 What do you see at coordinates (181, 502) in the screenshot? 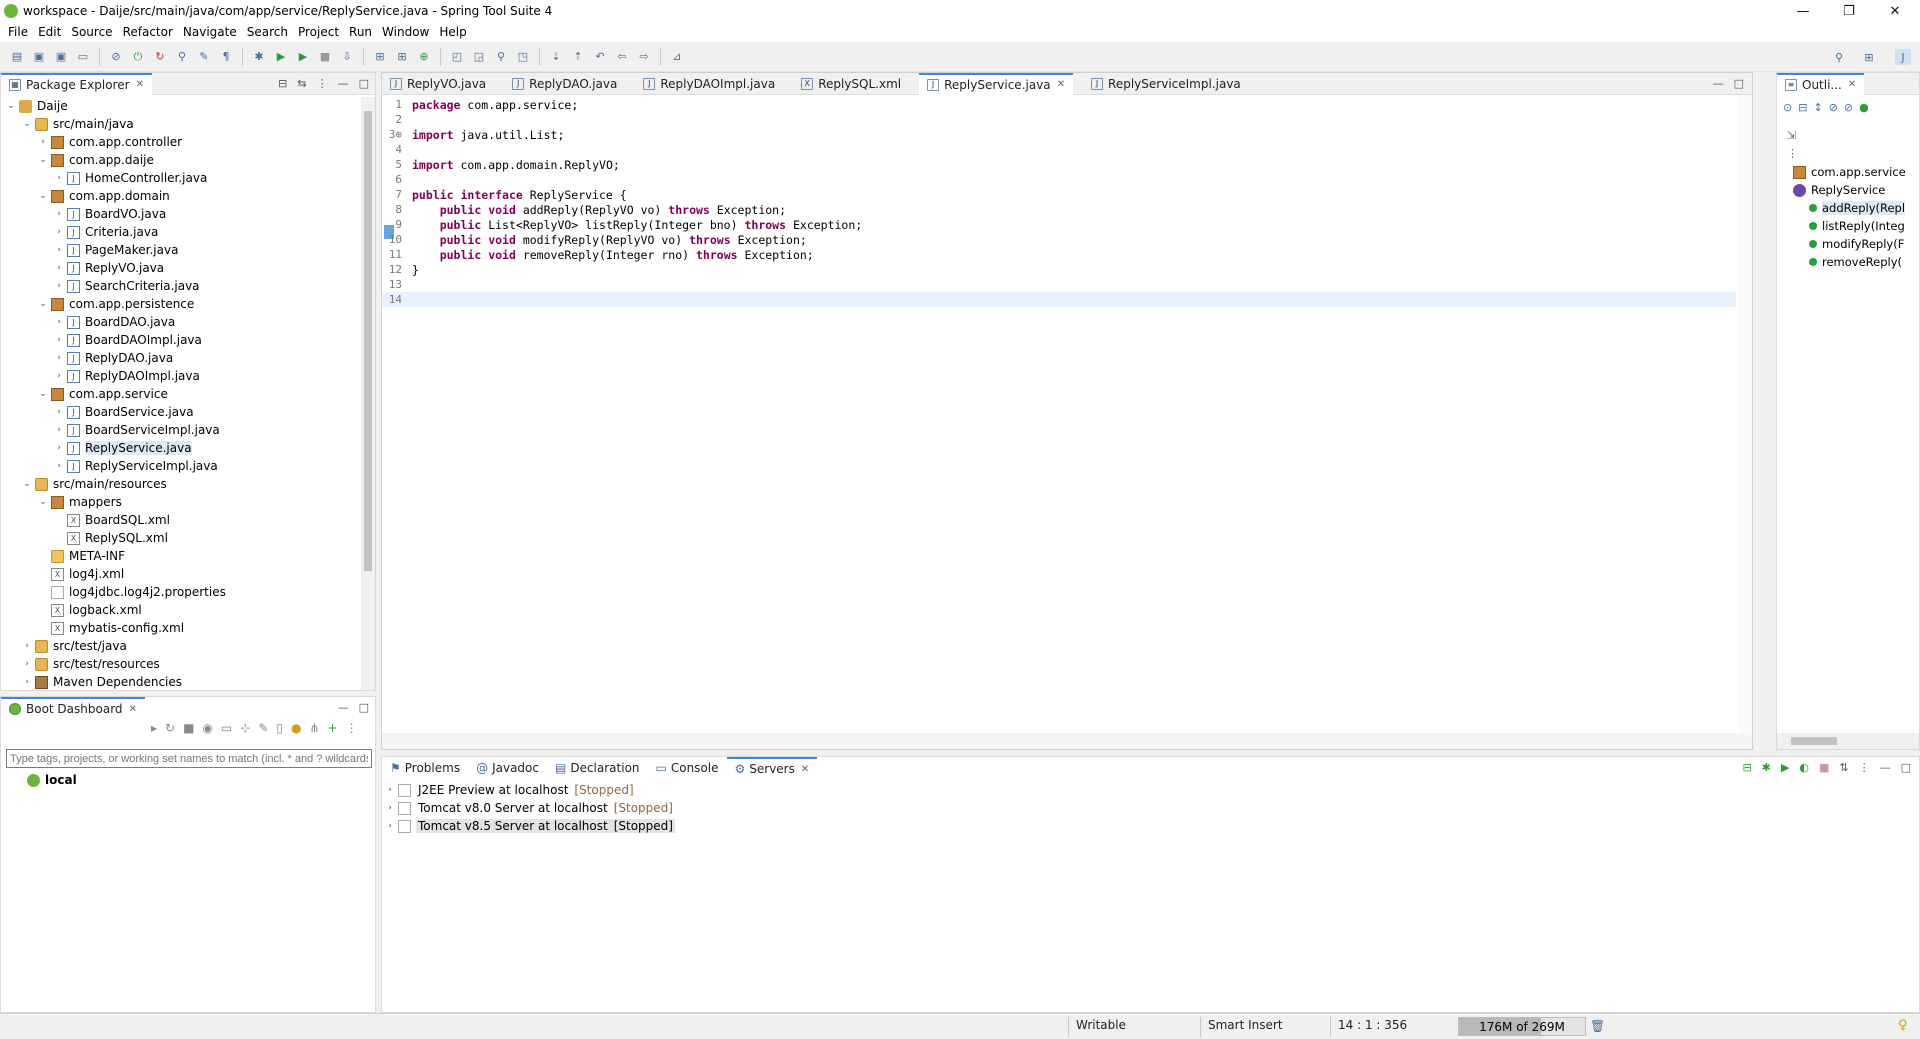
I see `tree-item: ⌄ mappers` at bounding box center [181, 502].